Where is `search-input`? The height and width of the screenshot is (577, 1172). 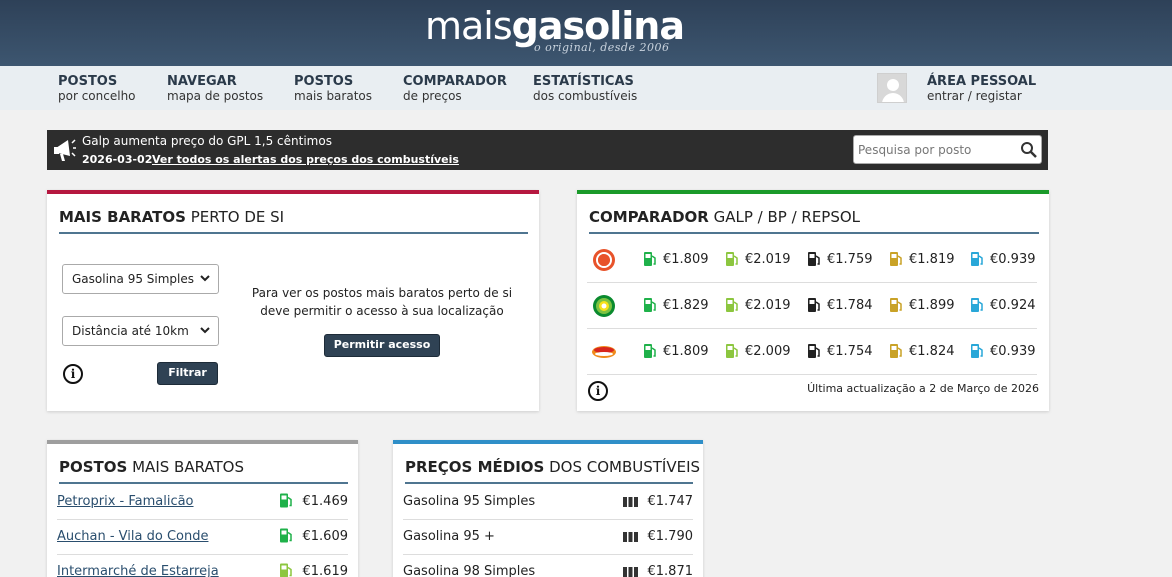
search-input is located at coordinates (938, 150).